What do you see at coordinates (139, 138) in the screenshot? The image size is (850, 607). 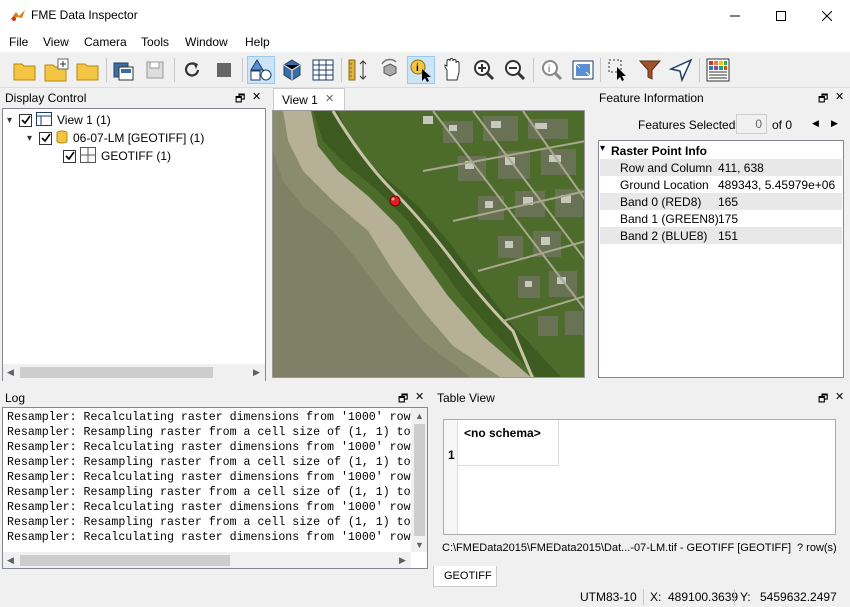 I see `tree-item-label: 06-07-LM [GEOTIFF] (1)` at bounding box center [139, 138].